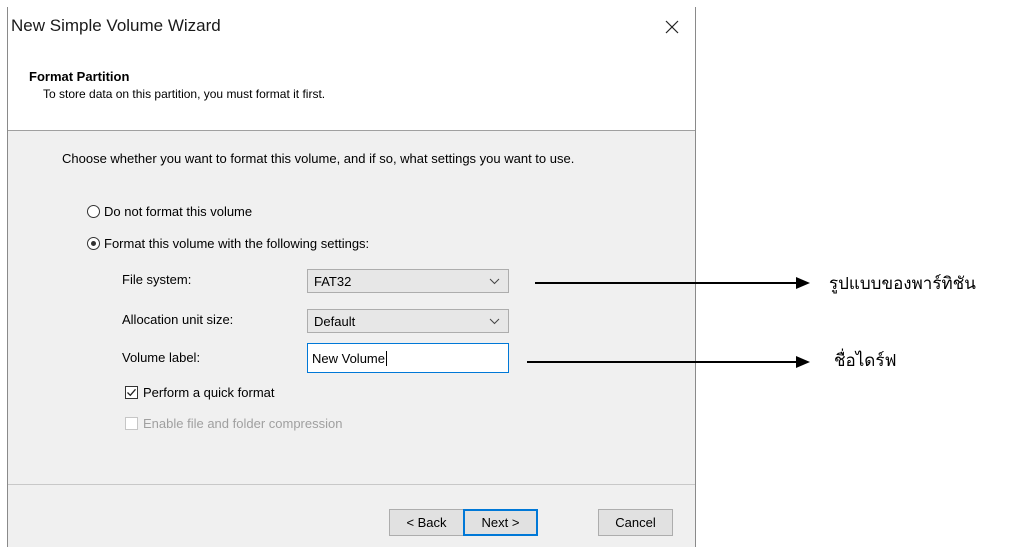  Describe the element at coordinates (386, 358) in the screenshot. I see `text-caret` at that location.